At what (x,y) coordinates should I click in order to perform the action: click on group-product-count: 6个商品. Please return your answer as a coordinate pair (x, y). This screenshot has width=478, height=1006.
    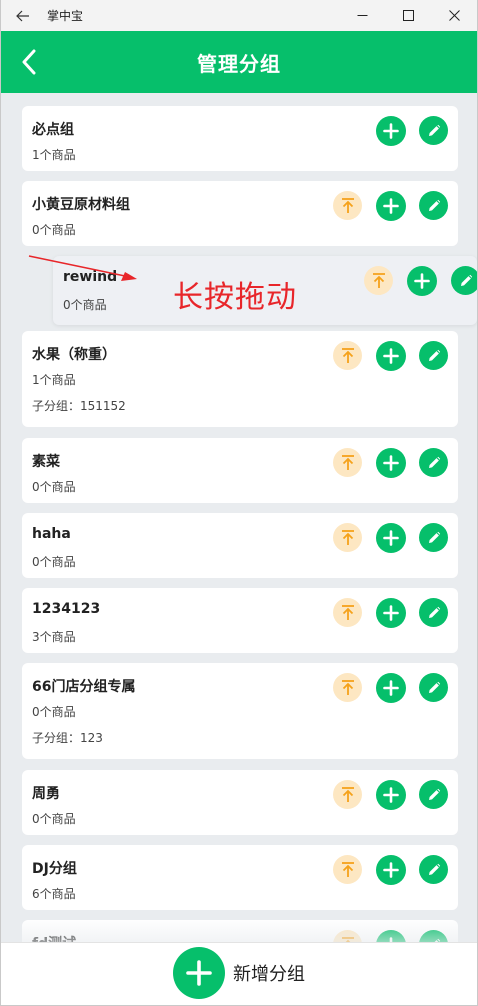
    Looking at the image, I should click on (54, 894).